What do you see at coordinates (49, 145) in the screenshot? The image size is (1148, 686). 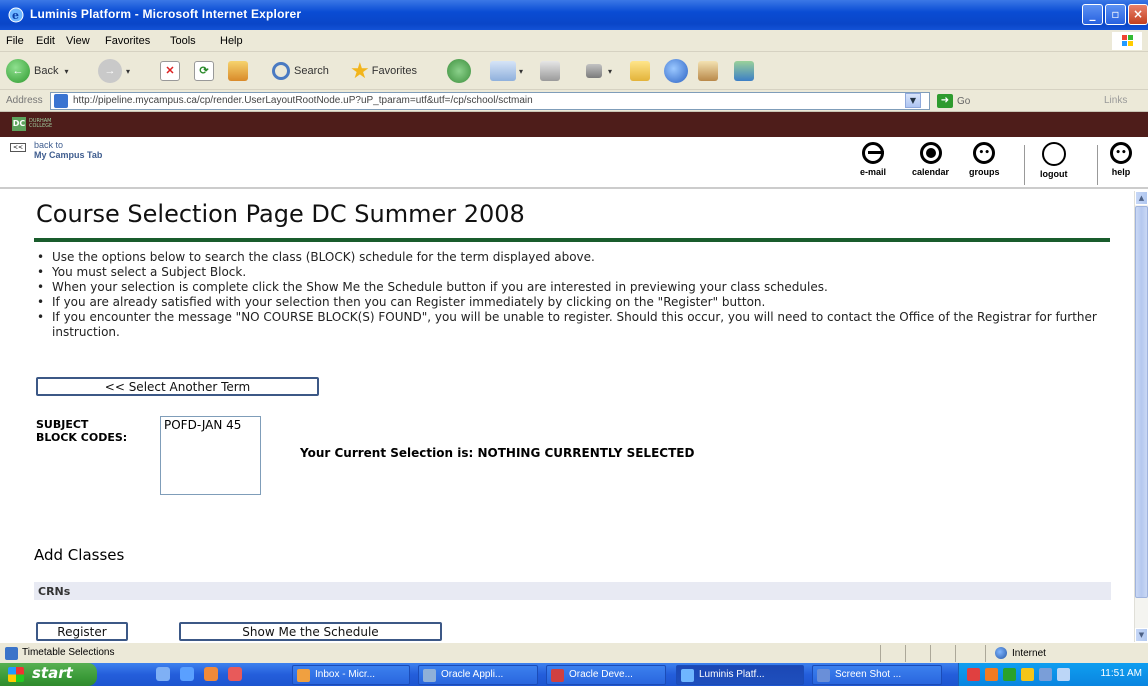 I see `back-link-line1: back to` at bounding box center [49, 145].